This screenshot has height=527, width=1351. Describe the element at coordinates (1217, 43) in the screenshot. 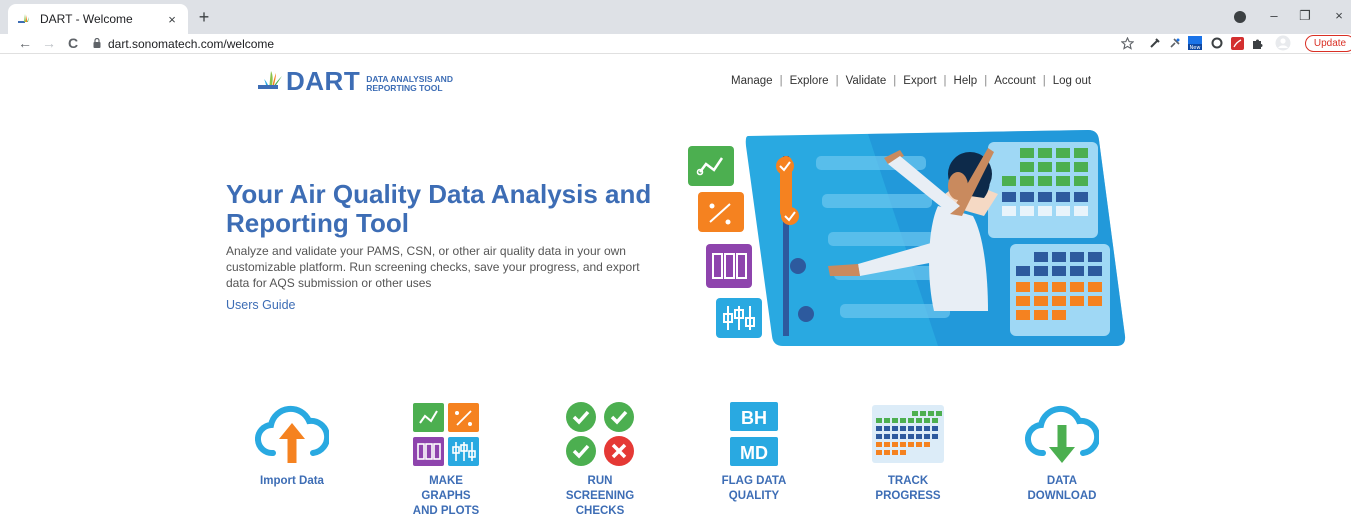

I see `circle-icon` at that location.